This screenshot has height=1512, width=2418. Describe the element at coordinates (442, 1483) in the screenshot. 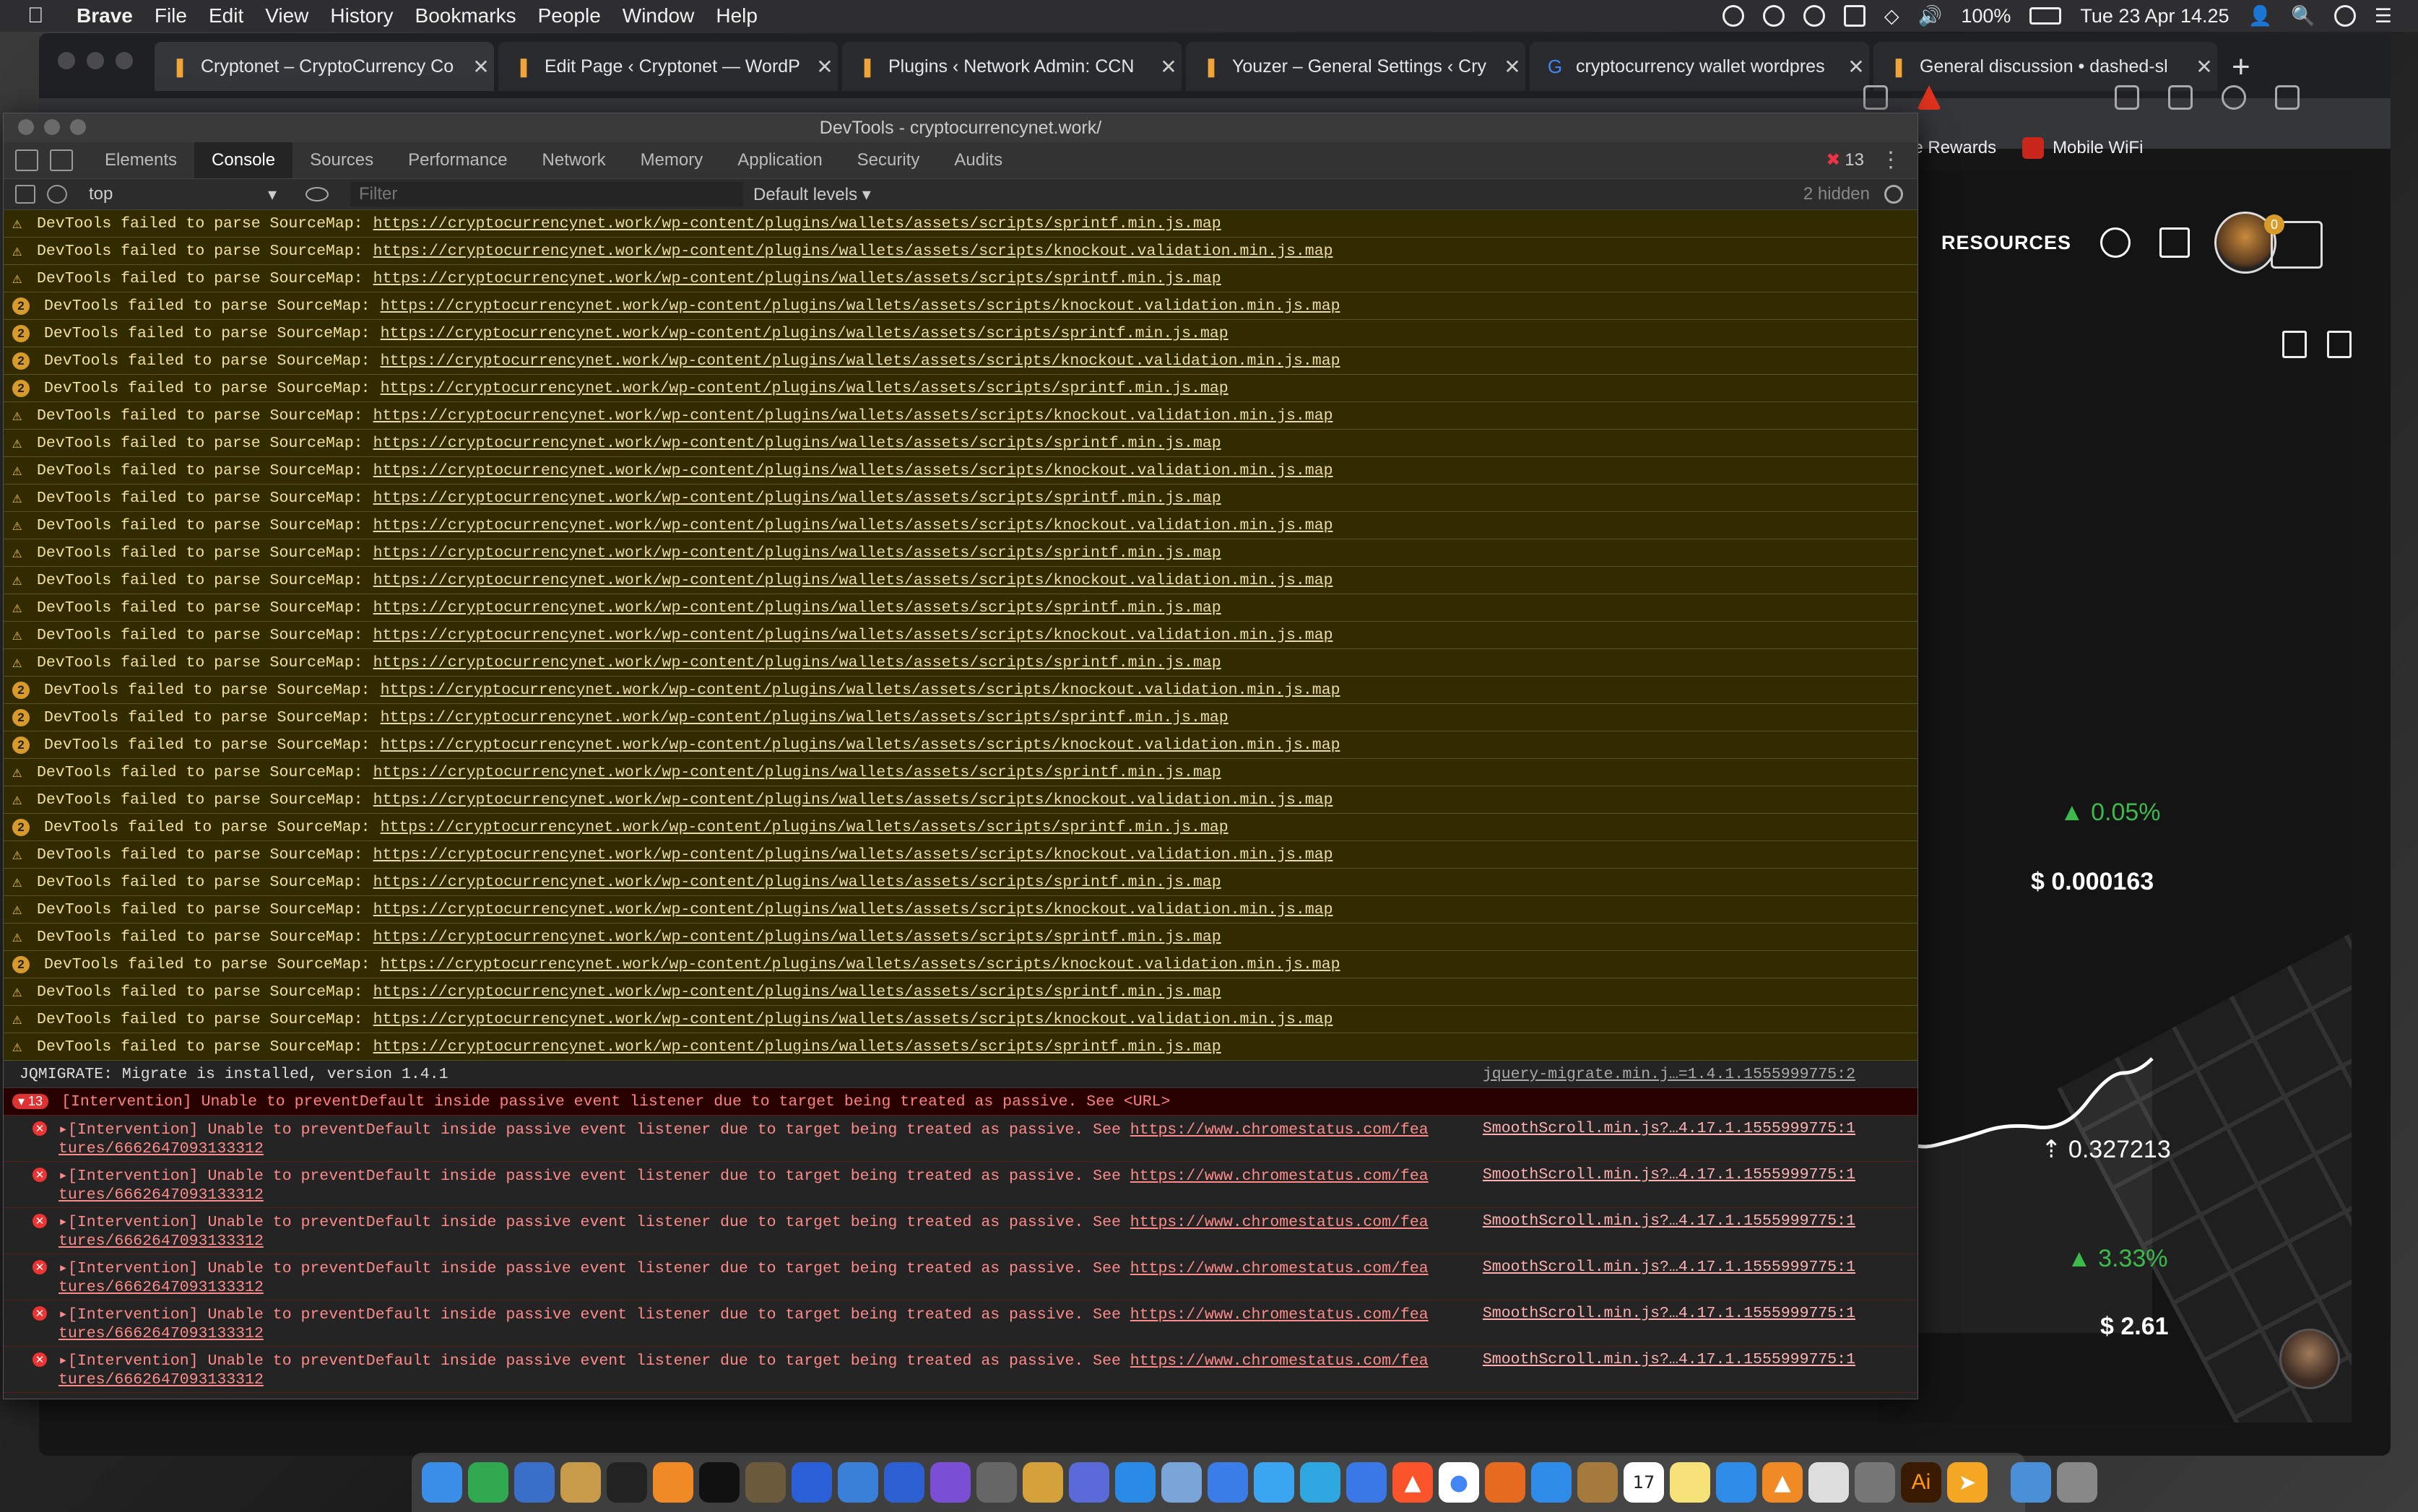

I see `finder-icon` at that location.